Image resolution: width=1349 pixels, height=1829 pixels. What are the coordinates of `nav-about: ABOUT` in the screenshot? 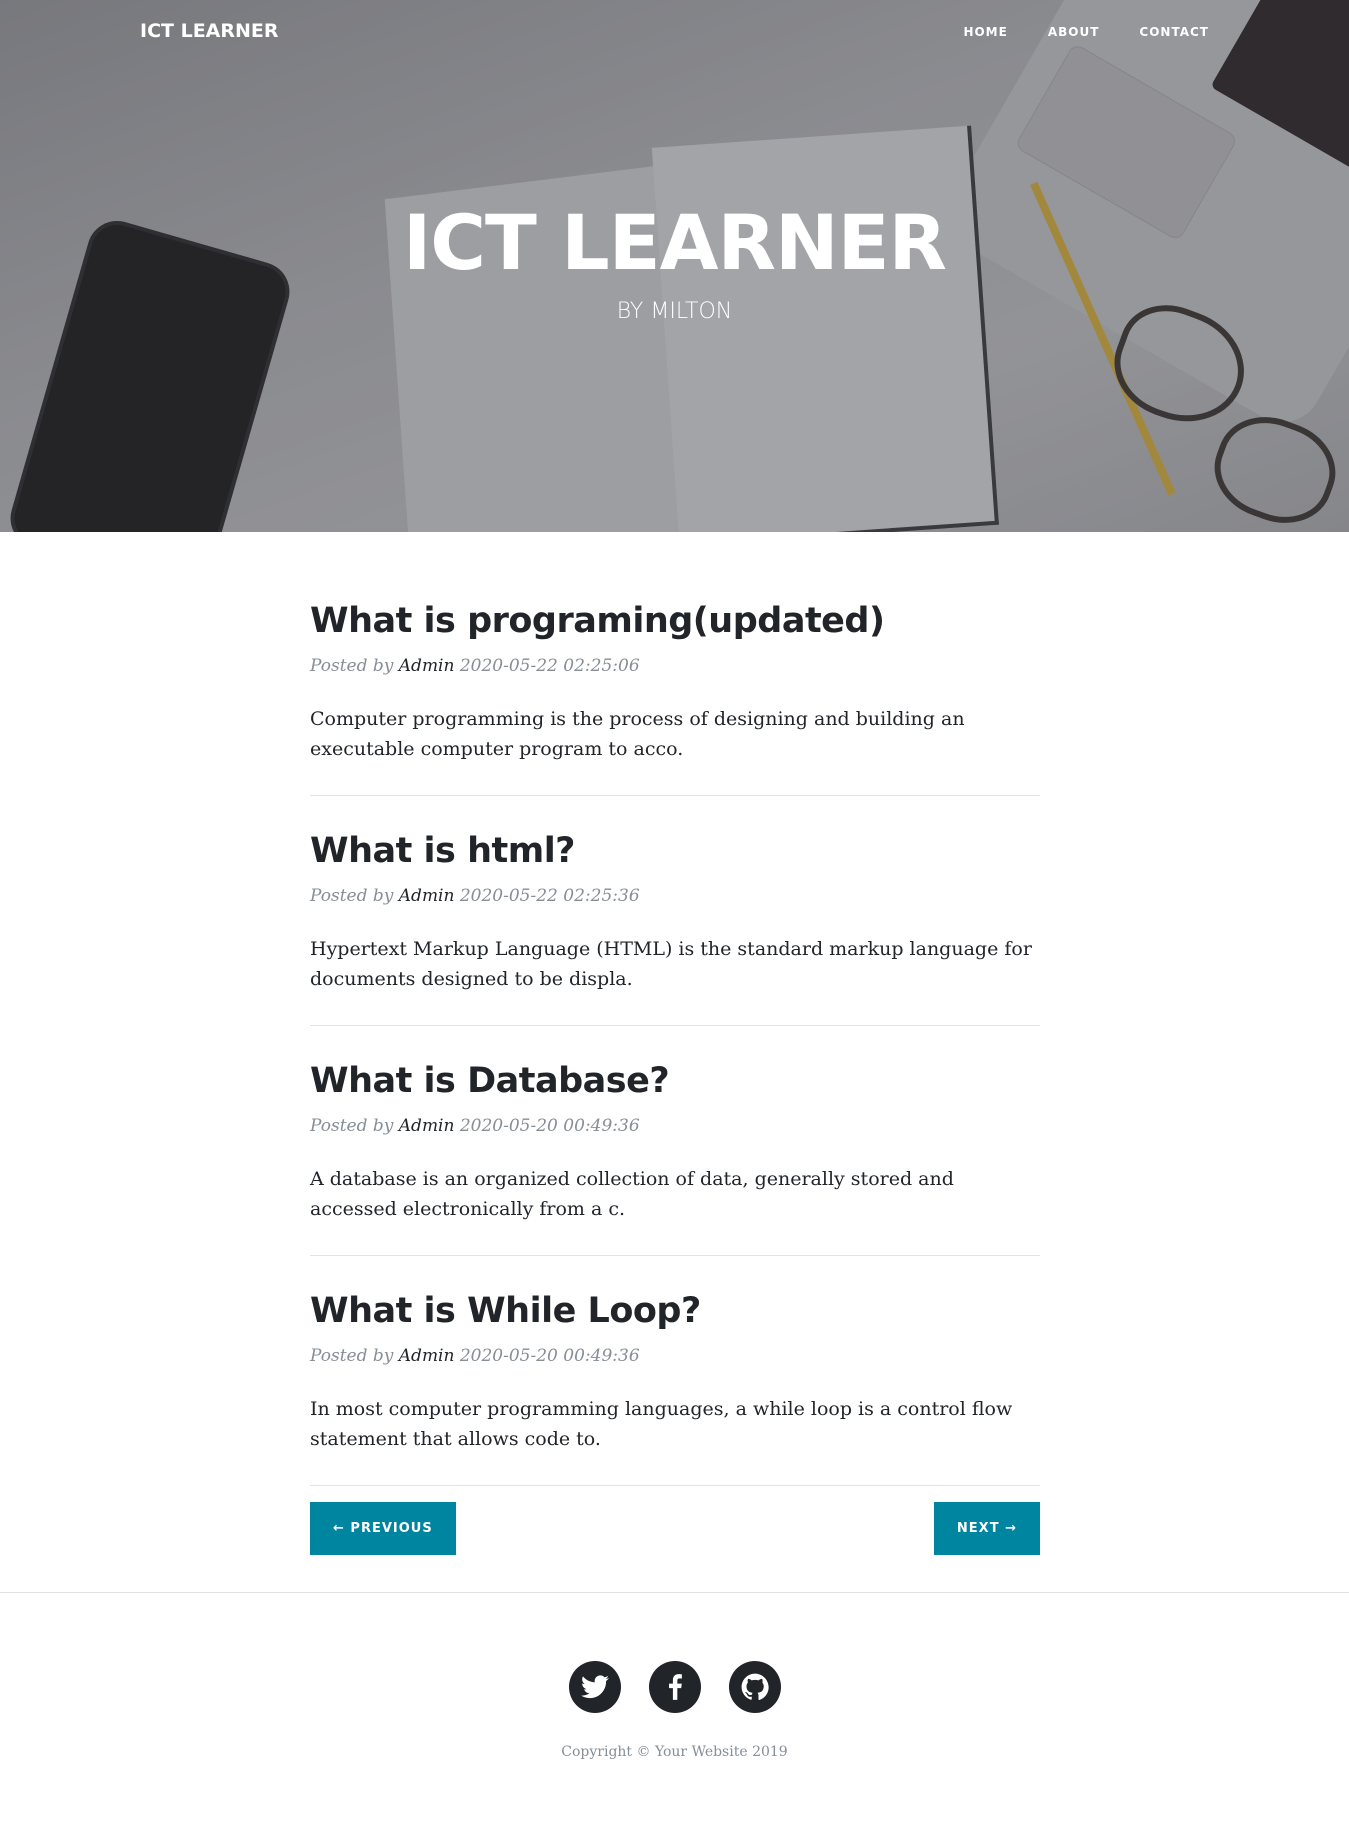 It's located at (1074, 32).